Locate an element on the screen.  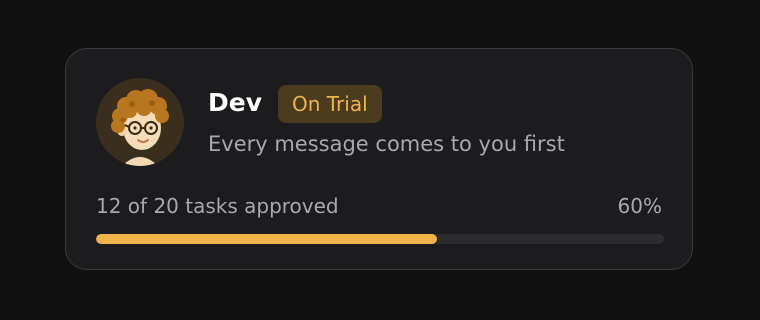
avatar is located at coordinates (140, 122).